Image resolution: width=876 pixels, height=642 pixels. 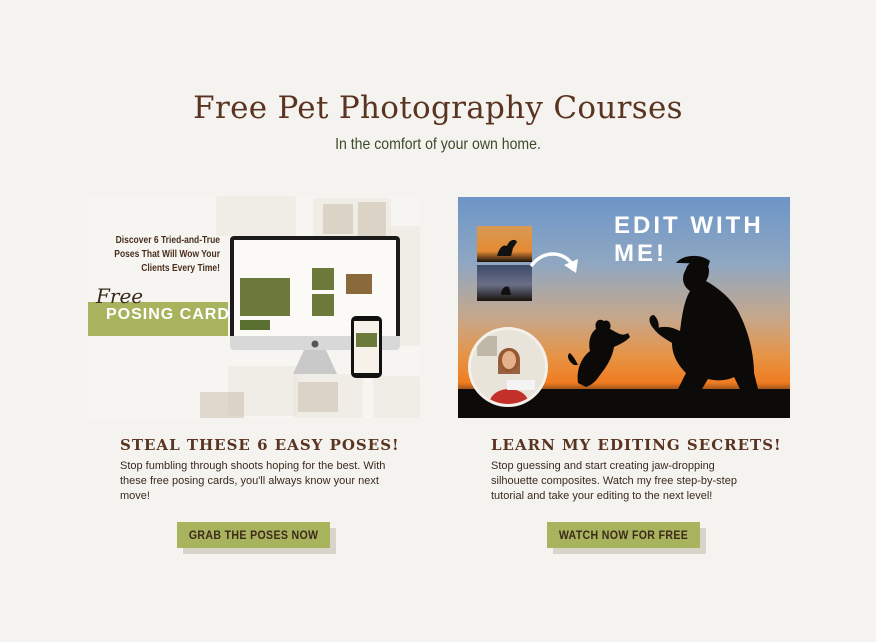 I want to click on phone-screen, so click(x=366, y=347).